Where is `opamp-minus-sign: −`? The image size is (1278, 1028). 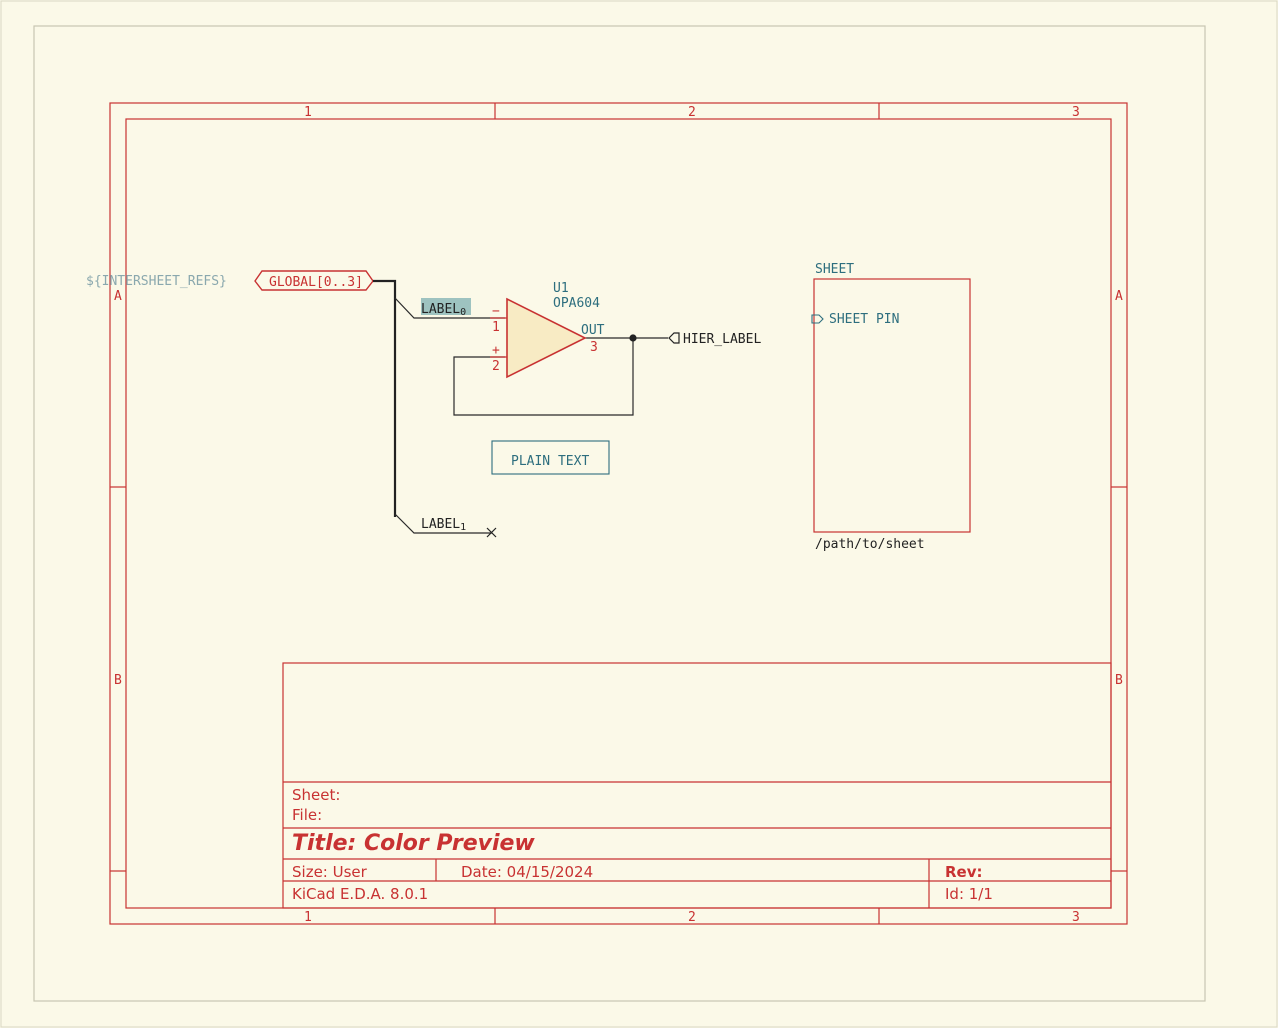
opamp-minus-sign: − is located at coordinates (496, 311).